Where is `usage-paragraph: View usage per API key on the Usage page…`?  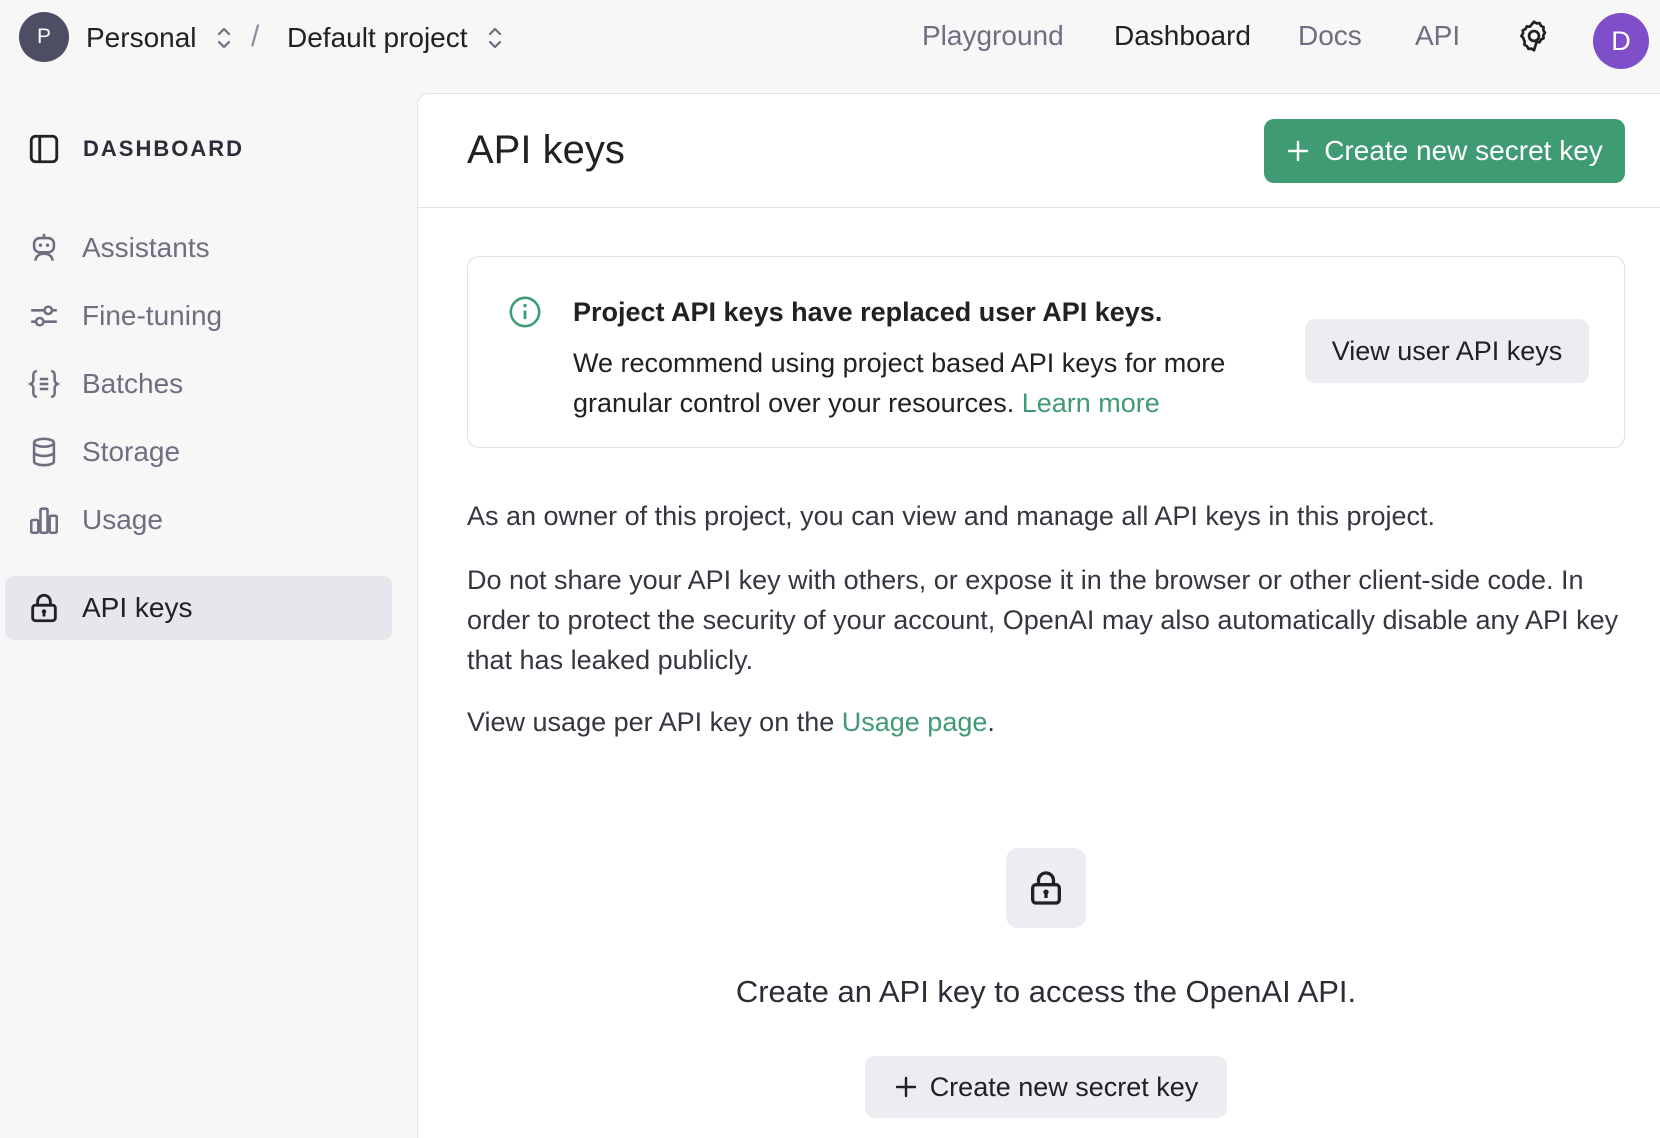
usage-paragraph: View usage per API key on the Usage page… is located at coordinates (1047, 722).